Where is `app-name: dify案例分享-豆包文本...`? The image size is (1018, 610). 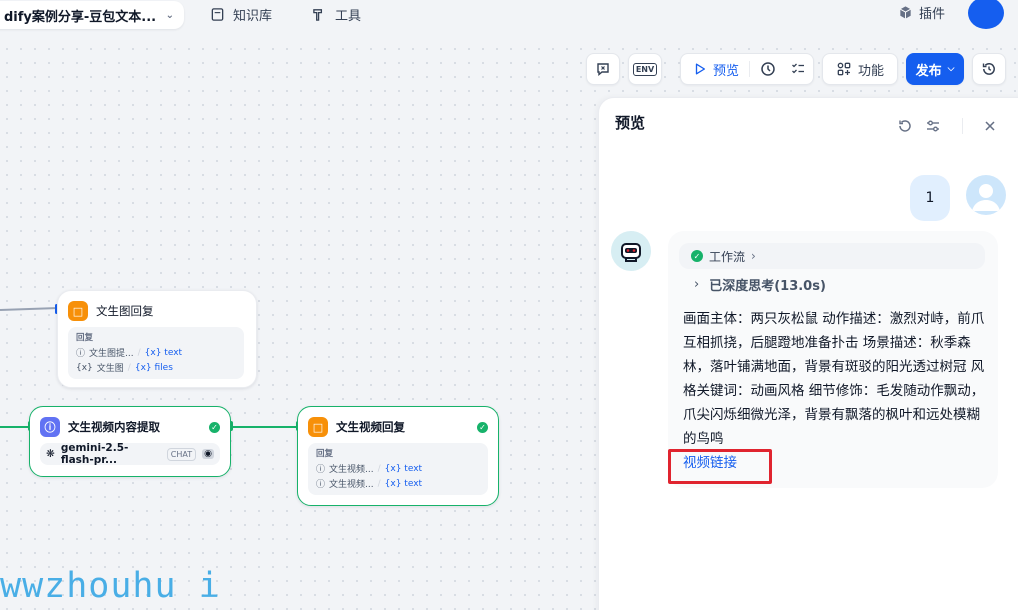
app-name: dify案例分享-豆包文本... is located at coordinates (80, 17).